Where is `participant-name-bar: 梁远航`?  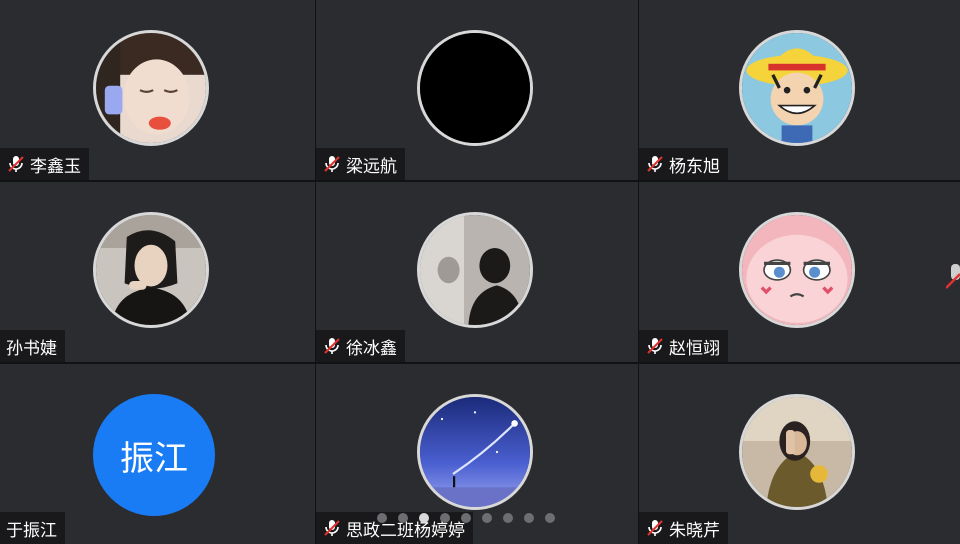
participant-name-bar: 梁远航 is located at coordinates (360, 164).